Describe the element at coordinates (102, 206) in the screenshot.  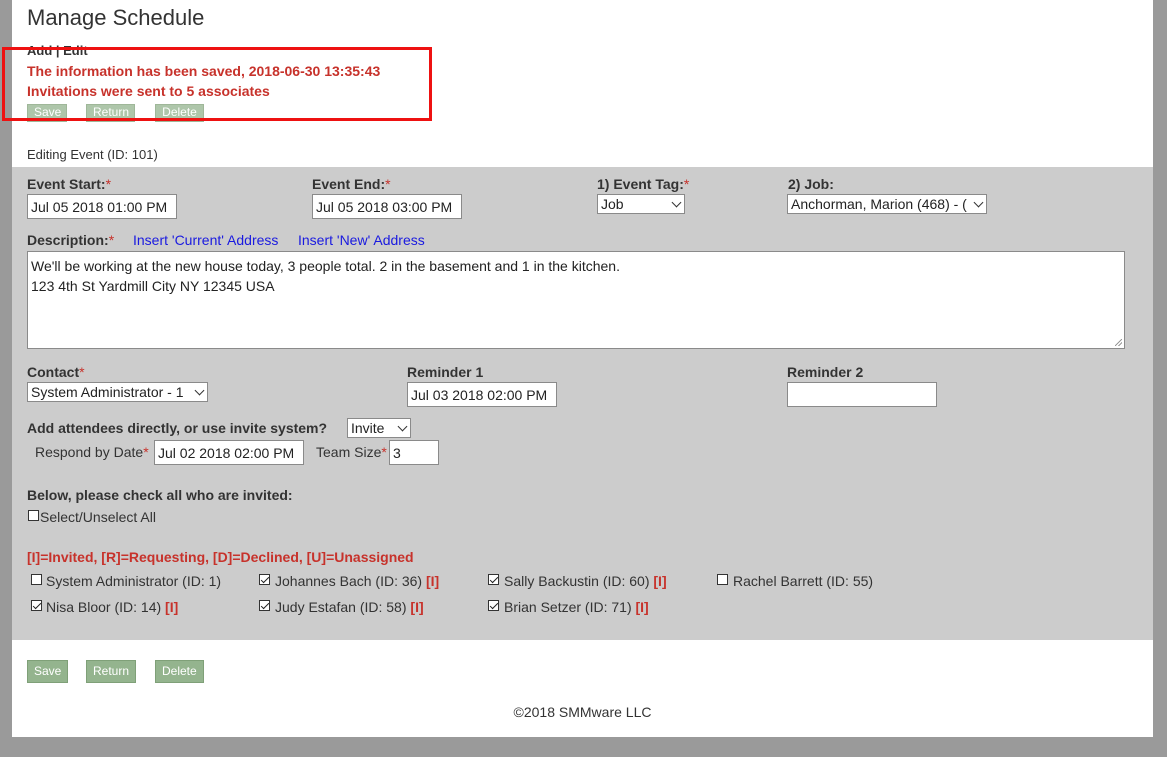
I see `event-start-input: Jul 05 2018 01:00 PM` at that location.